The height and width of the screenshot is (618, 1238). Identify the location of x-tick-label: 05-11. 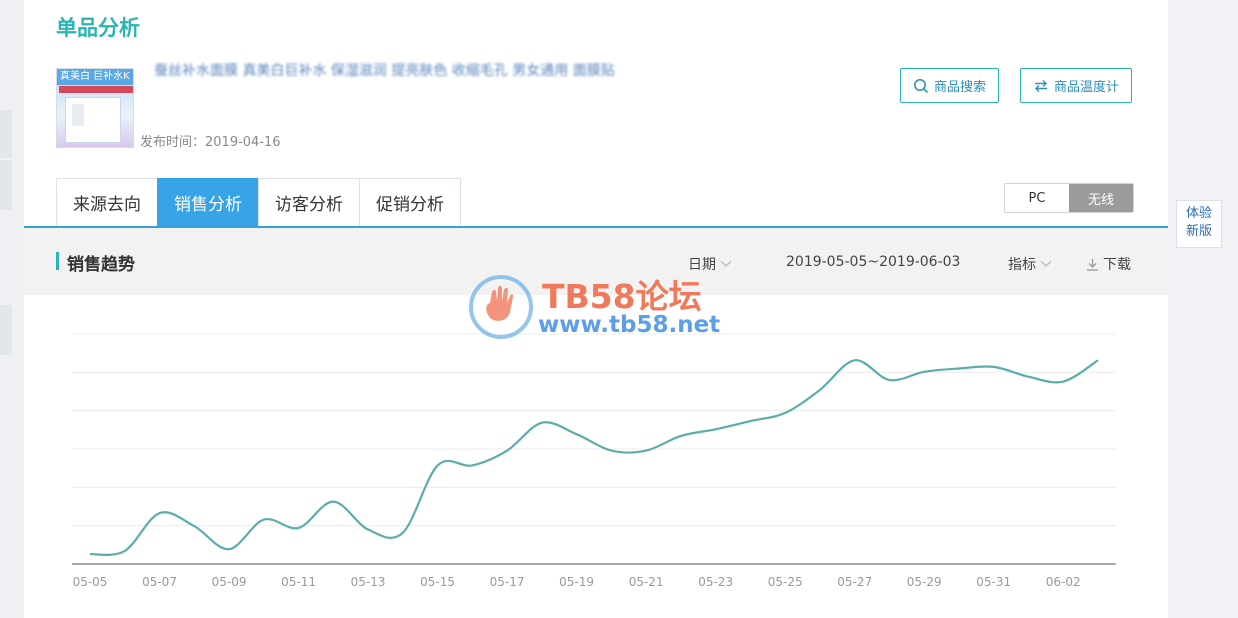
(298, 582).